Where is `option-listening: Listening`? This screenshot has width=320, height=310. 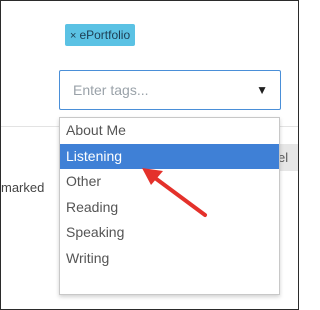
option-listening: Listening is located at coordinates (169, 156).